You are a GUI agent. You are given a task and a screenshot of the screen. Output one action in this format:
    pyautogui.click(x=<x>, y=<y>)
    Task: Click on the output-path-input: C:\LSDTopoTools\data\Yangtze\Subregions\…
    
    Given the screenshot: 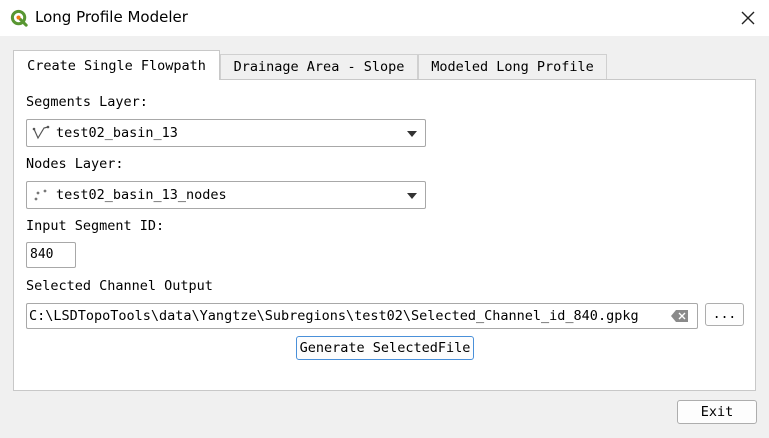 What is the action you would take?
    pyautogui.click(x=362, y=316)
    